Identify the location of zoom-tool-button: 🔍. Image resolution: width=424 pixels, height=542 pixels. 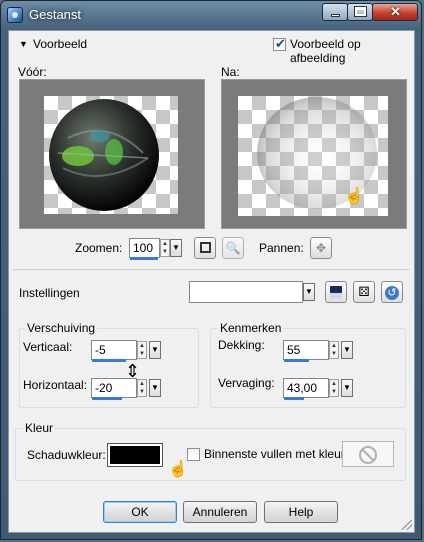
(233, 248).